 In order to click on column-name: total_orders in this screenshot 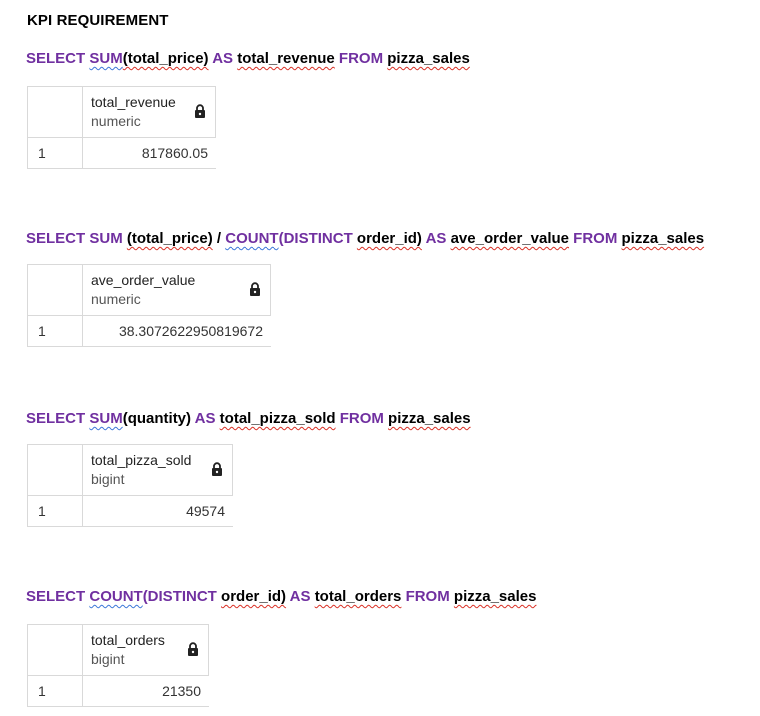, I will do `click(128, 640)`.